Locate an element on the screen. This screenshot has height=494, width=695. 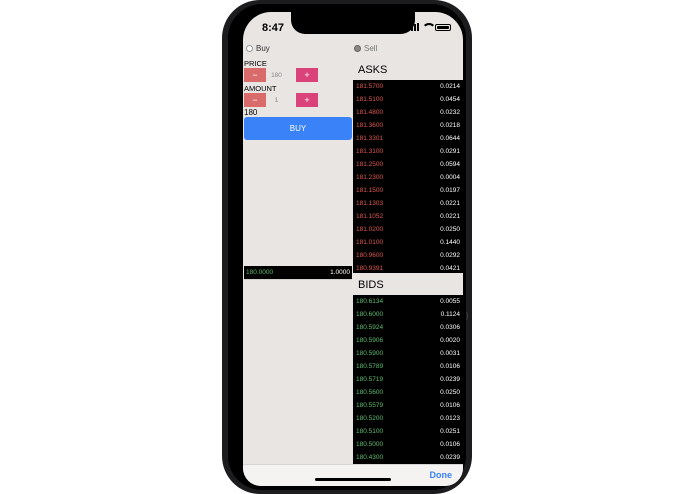
buy-option-label: Buy is located at coordinates (263, 48).